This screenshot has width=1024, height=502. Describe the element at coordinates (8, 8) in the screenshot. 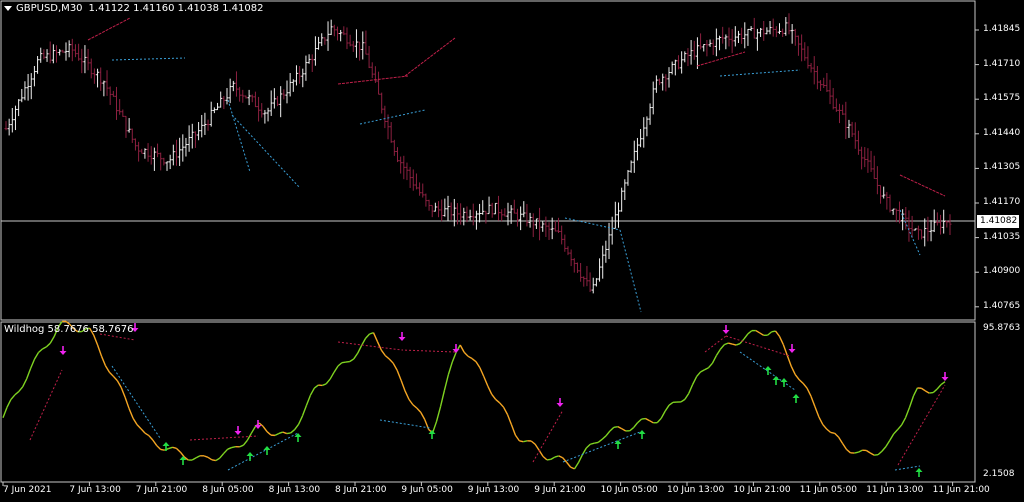

I see `dropdown-triangle-icon` at that location.